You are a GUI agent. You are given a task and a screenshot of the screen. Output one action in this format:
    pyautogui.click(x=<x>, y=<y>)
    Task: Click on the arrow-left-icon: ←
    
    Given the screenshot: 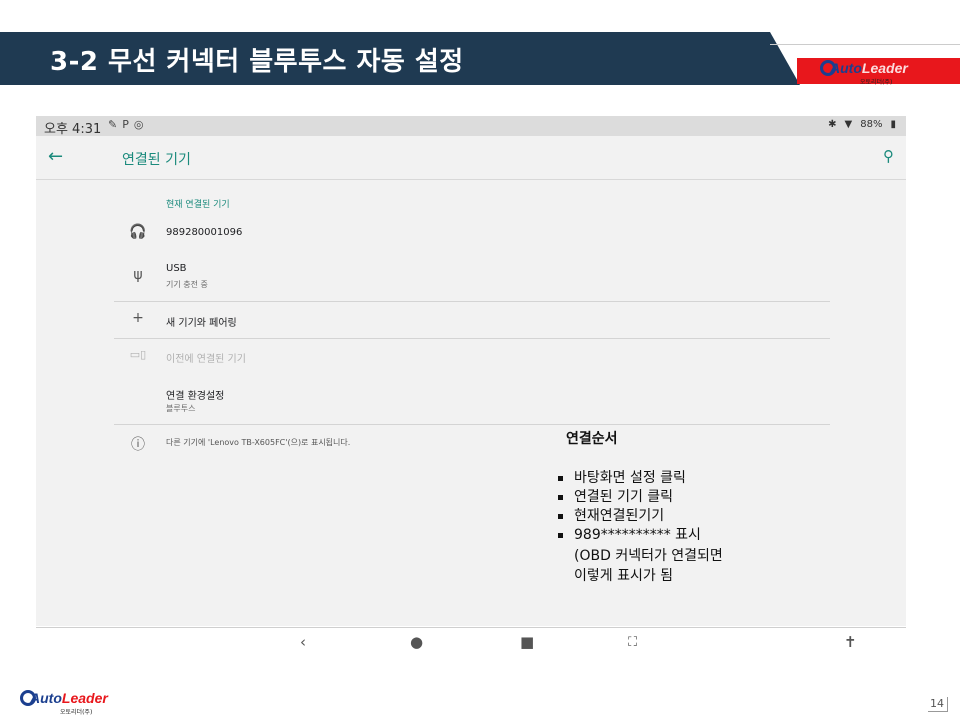 What is the action you would take?
    pyautogui.click(x=55, y=156)
    